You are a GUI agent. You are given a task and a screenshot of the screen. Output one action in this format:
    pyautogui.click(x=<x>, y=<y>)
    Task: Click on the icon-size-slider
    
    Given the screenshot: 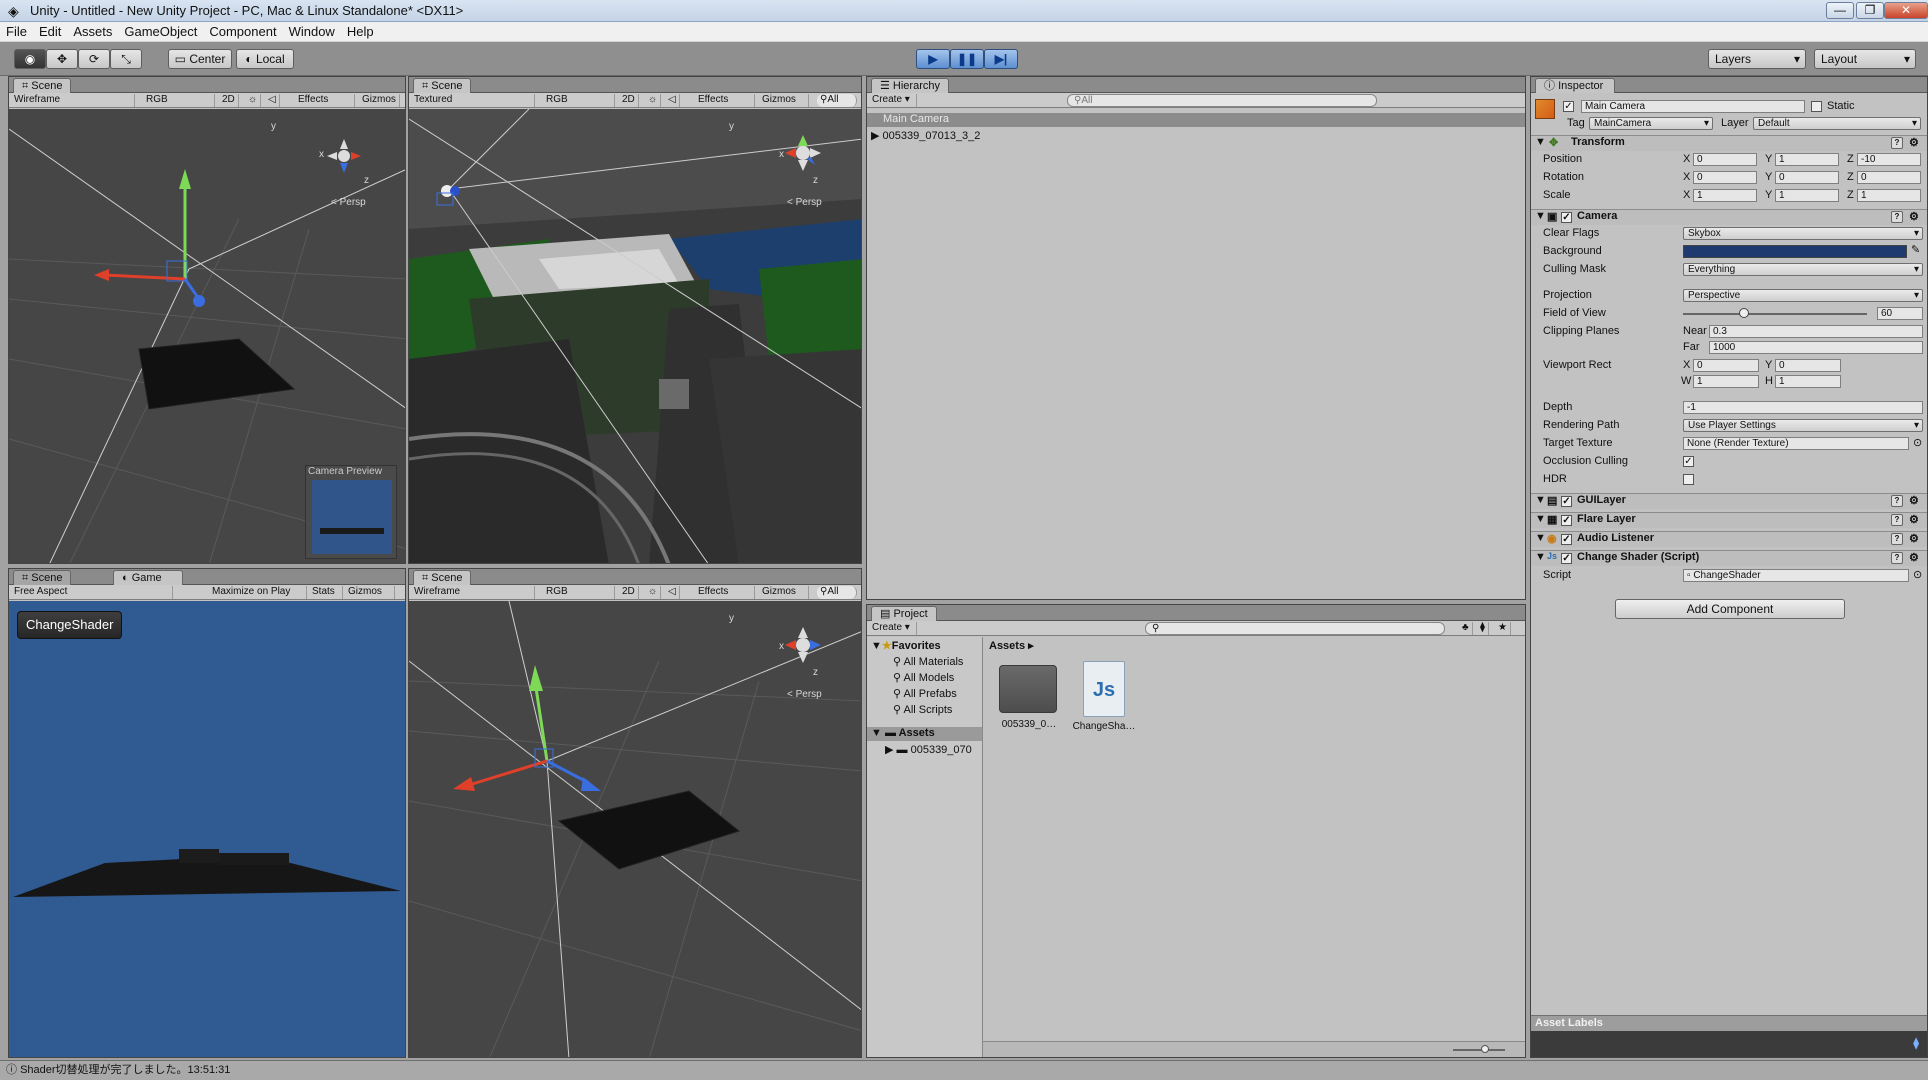 What is the action you would take?
    pyautogui.click(x=1479, y=1050)
    